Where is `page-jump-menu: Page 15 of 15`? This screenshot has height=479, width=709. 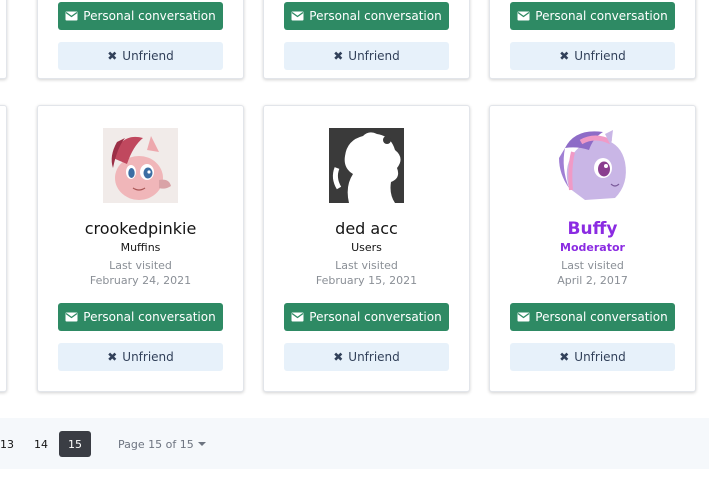
page-jump-menu: Page 15 of 15 is located at coordinates (162, 444).